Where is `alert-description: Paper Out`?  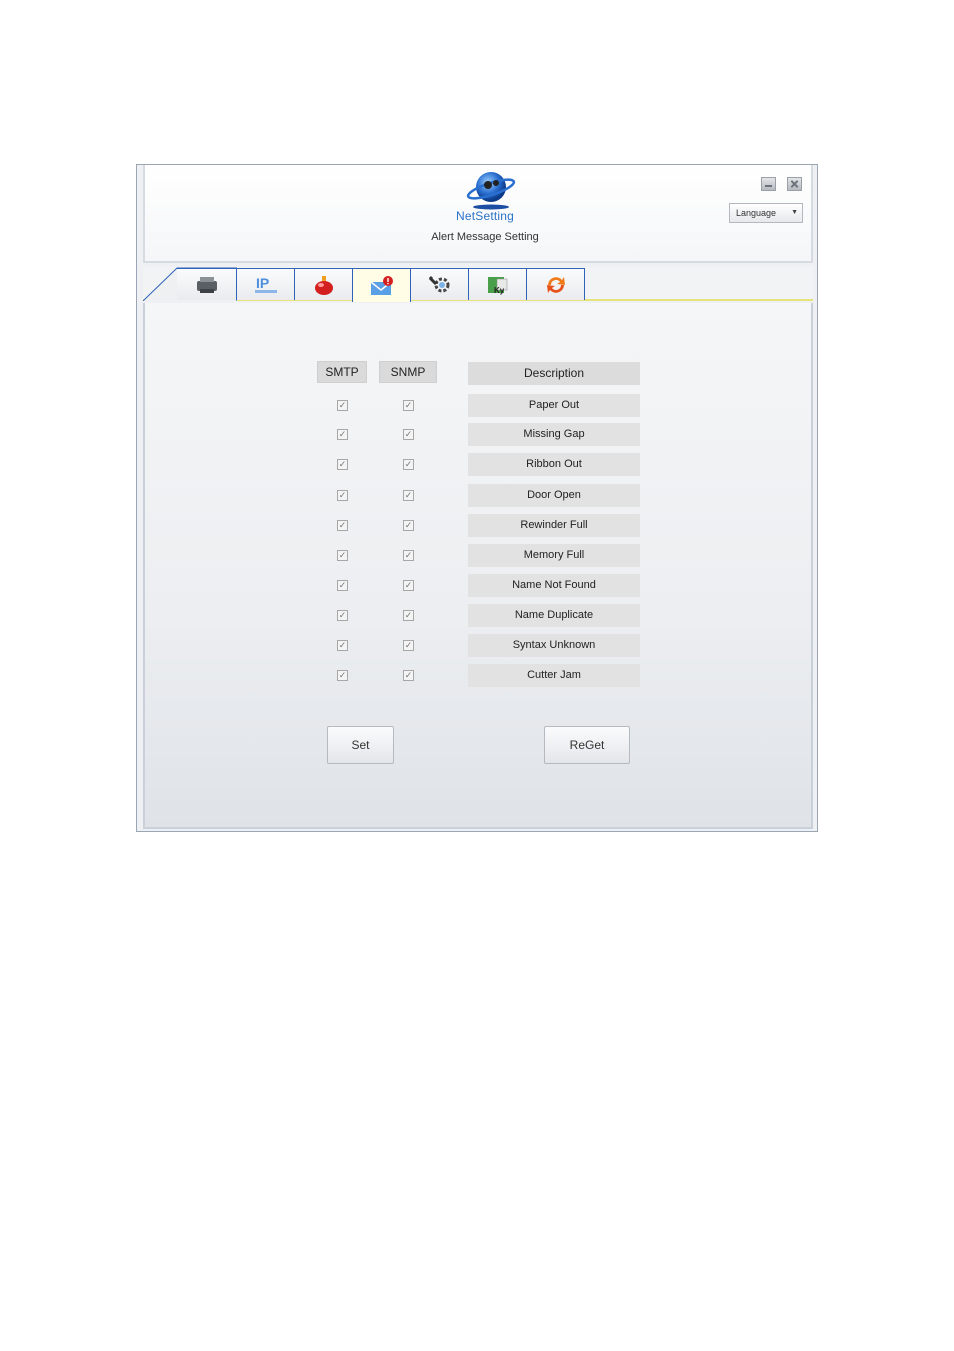 alert-description: Paper Out is located at coordinates (554, 405).